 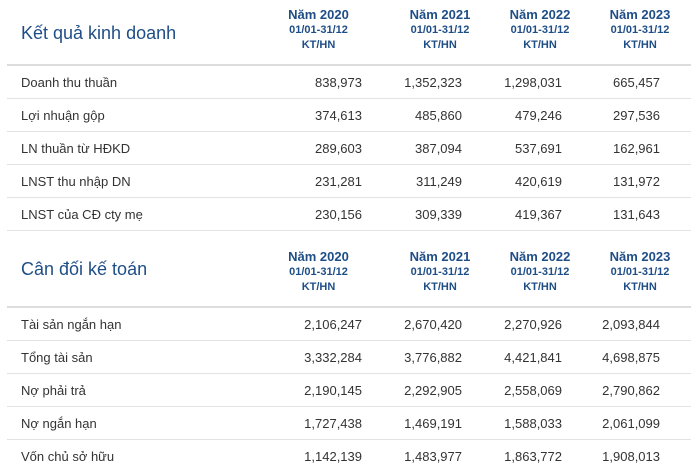 I want to click on row-label: Tài sản ngắn hạn, so click(x=71, y=324).